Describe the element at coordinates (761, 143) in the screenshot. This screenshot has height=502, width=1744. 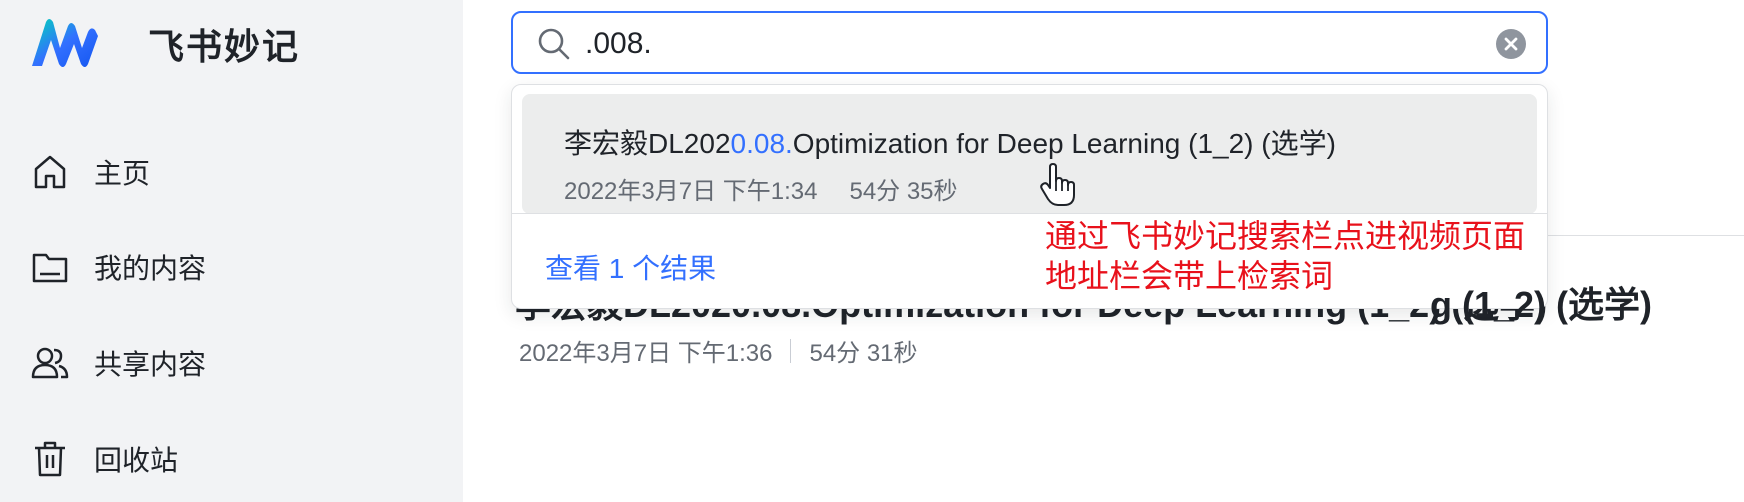
I see `result-title-match: 0.08.` at that location.